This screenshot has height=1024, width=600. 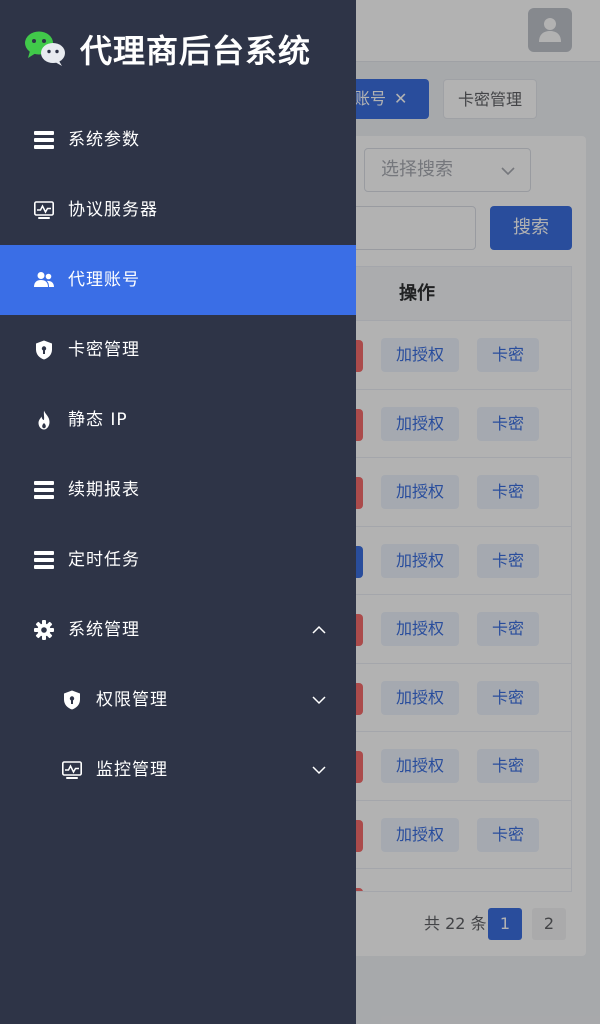 I want to click on sidebar-item-renewal-report: 续期报表, so click(x=178, y=490).